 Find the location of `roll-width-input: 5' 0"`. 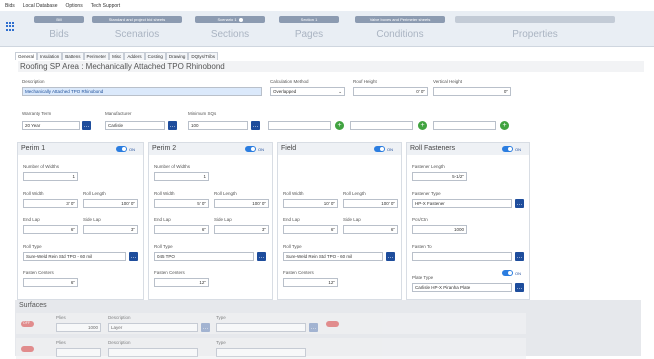

roll-width-input: 5' 0" is located at coordinates (181, 203).